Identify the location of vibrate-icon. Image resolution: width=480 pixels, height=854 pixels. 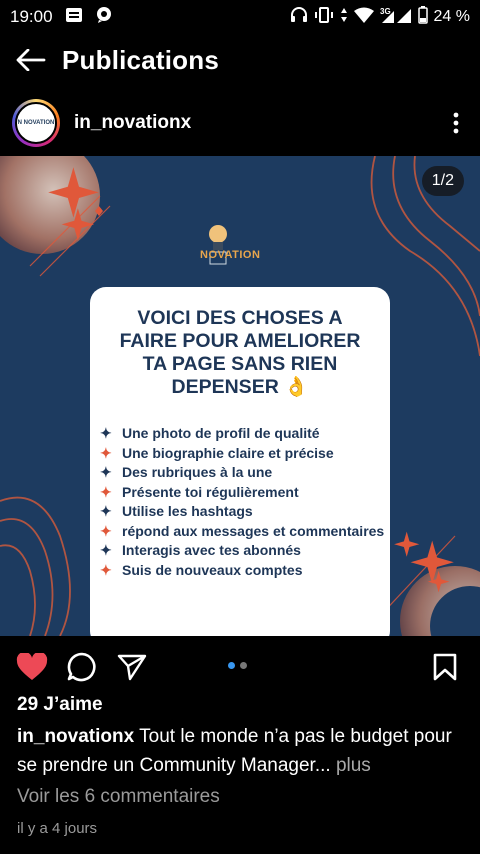
(324, 17).